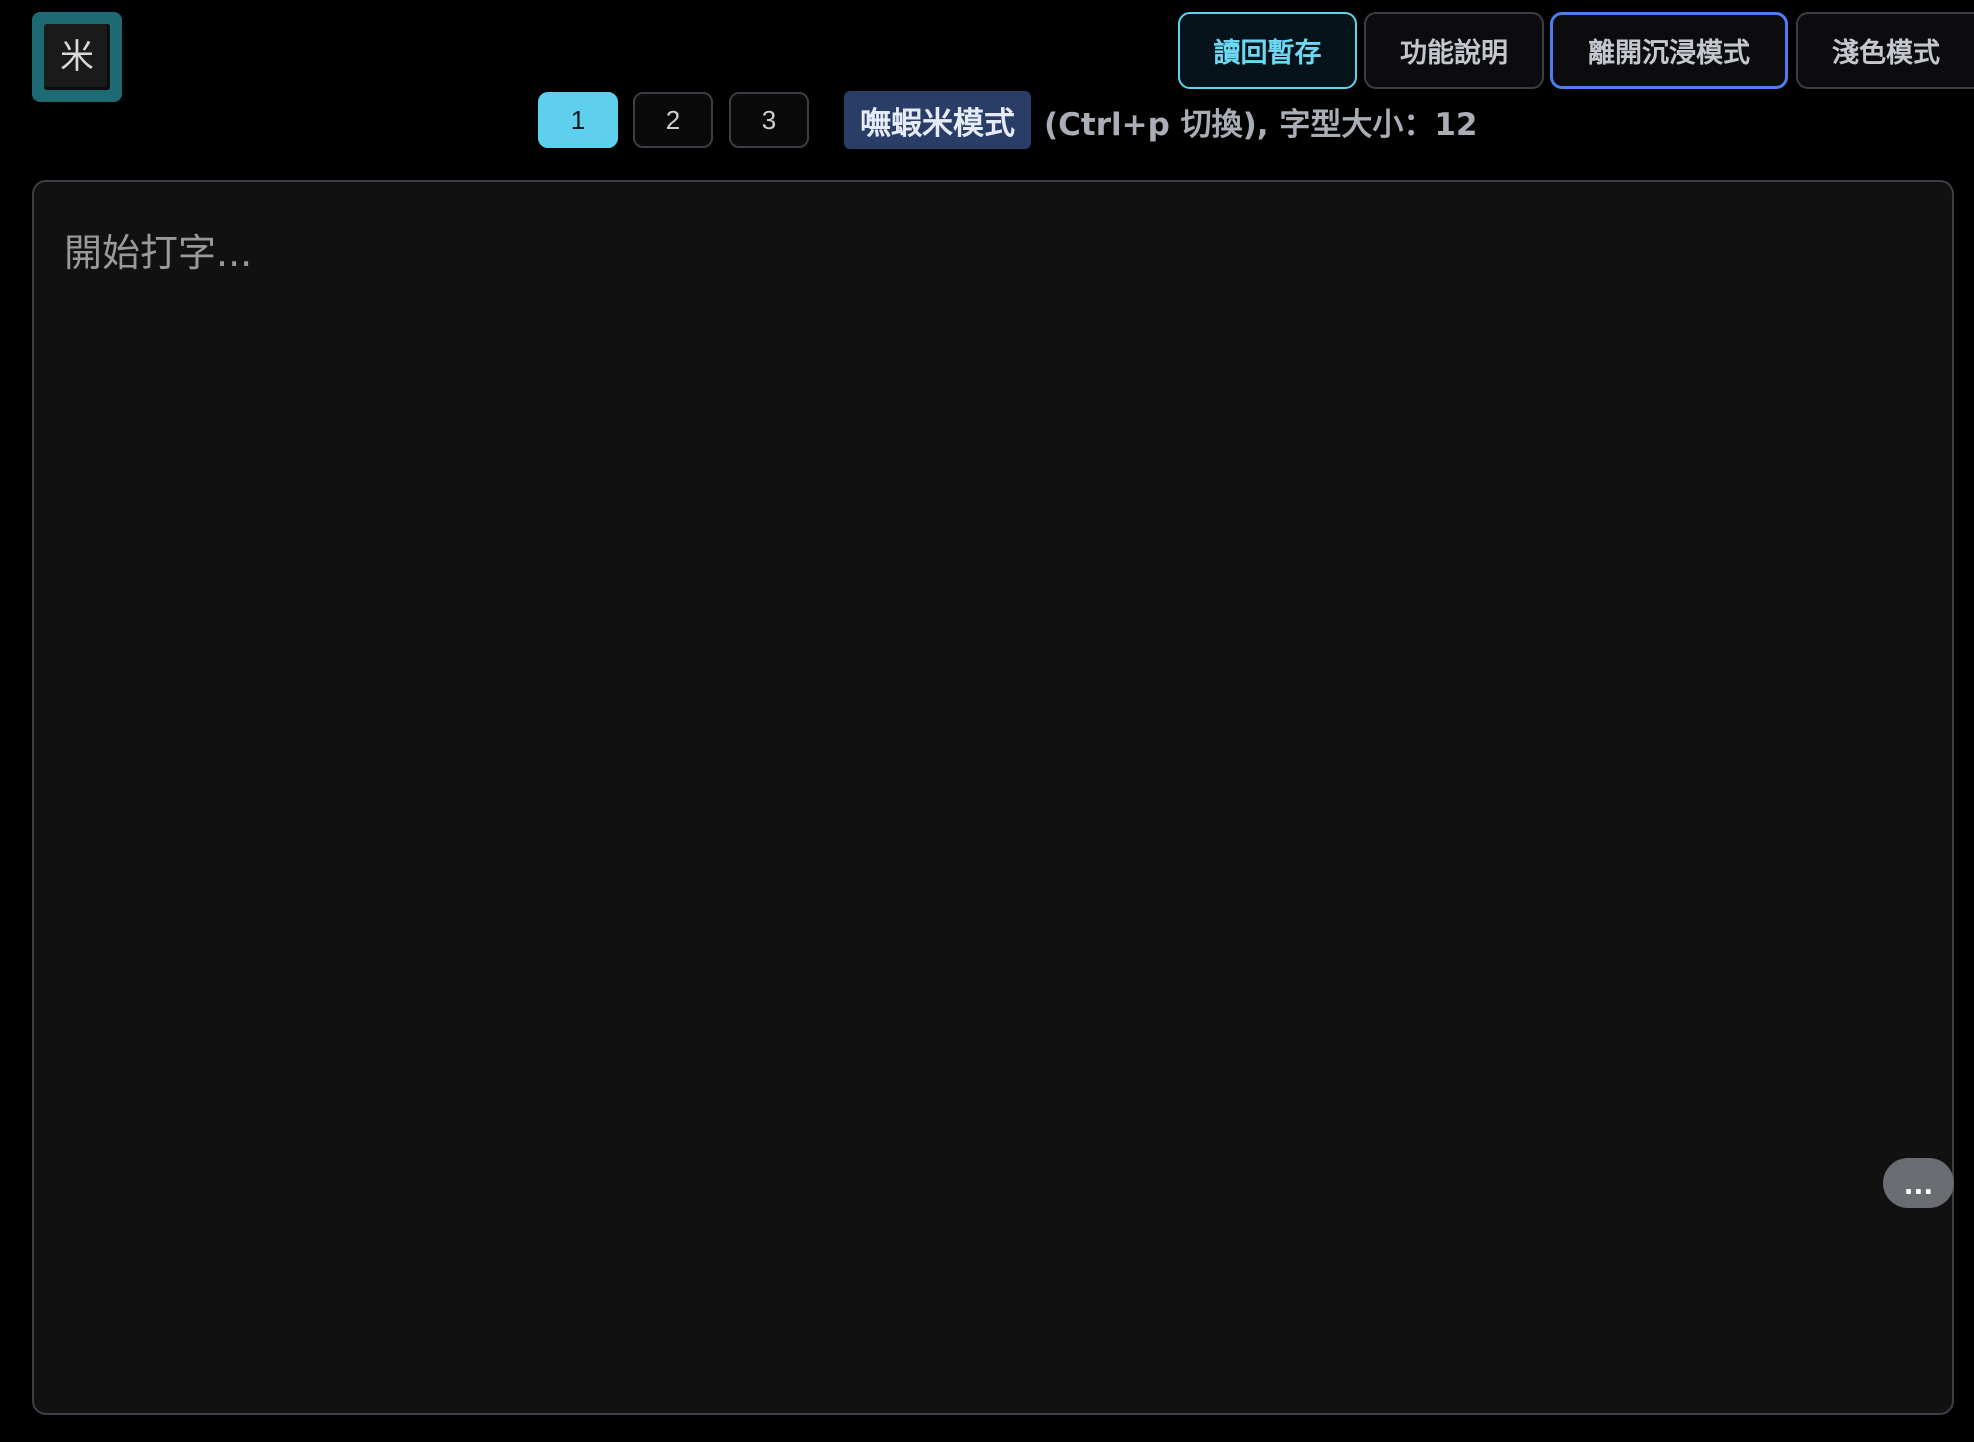 The image size is (1974, 1442). What do you see at coordinates (1885, 50) in the screenshot?
I see `light-mode-button: 淺色模式` at bounding box center [1885, 50].